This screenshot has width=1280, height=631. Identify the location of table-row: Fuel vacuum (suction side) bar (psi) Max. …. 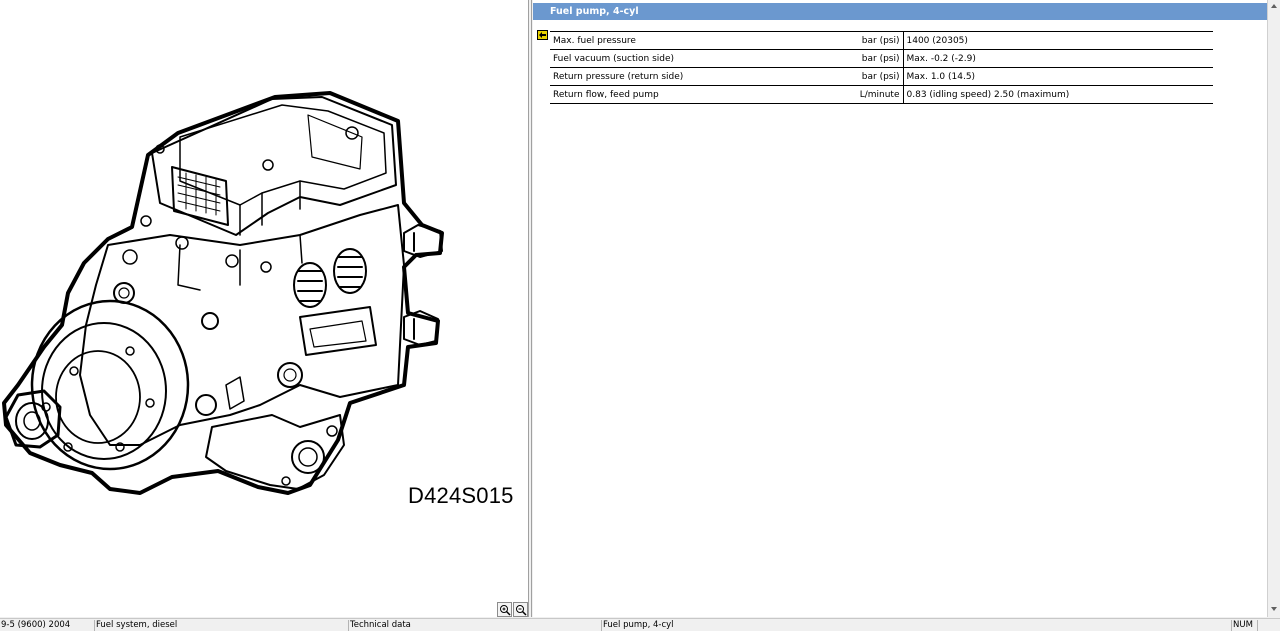
(881, 58).